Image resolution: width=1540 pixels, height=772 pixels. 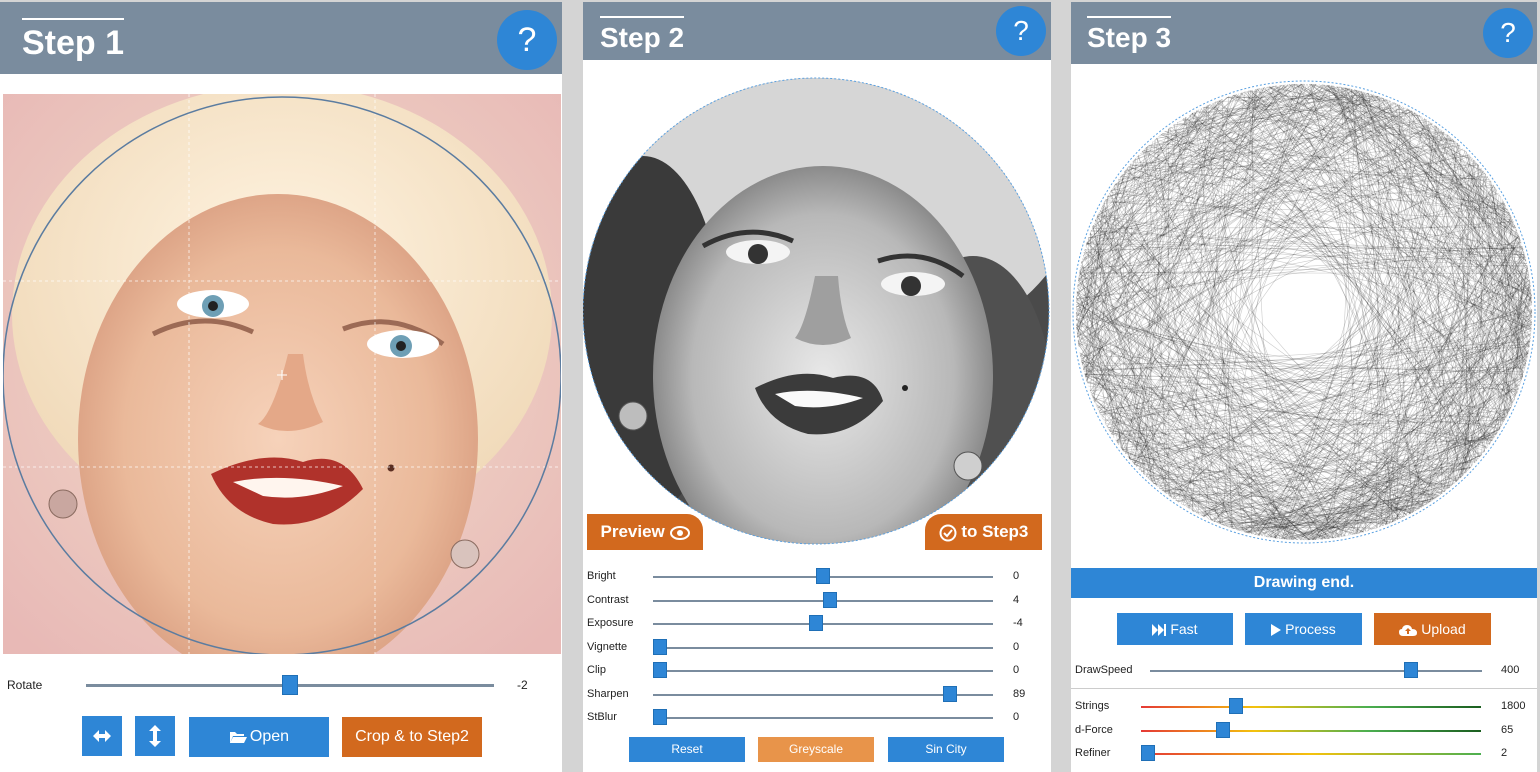 What do you see at coordinates (1159, 630) in the screenshot?
I see `fast-forward-icon` at bounding box center [1159, 630].